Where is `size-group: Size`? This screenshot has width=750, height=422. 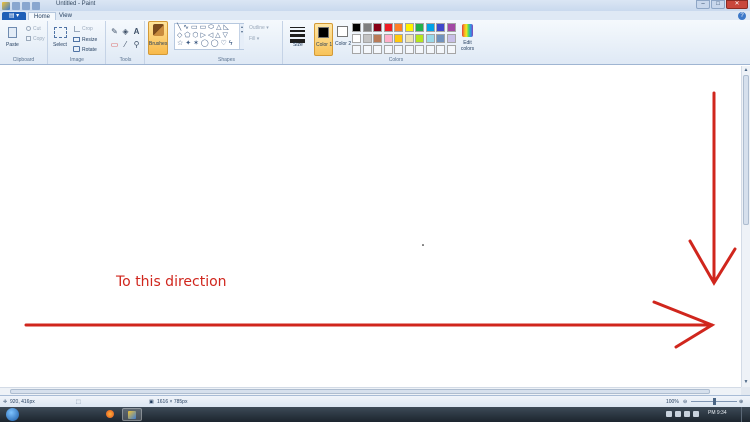 size-group: Size is located at coordinates (297, 42).